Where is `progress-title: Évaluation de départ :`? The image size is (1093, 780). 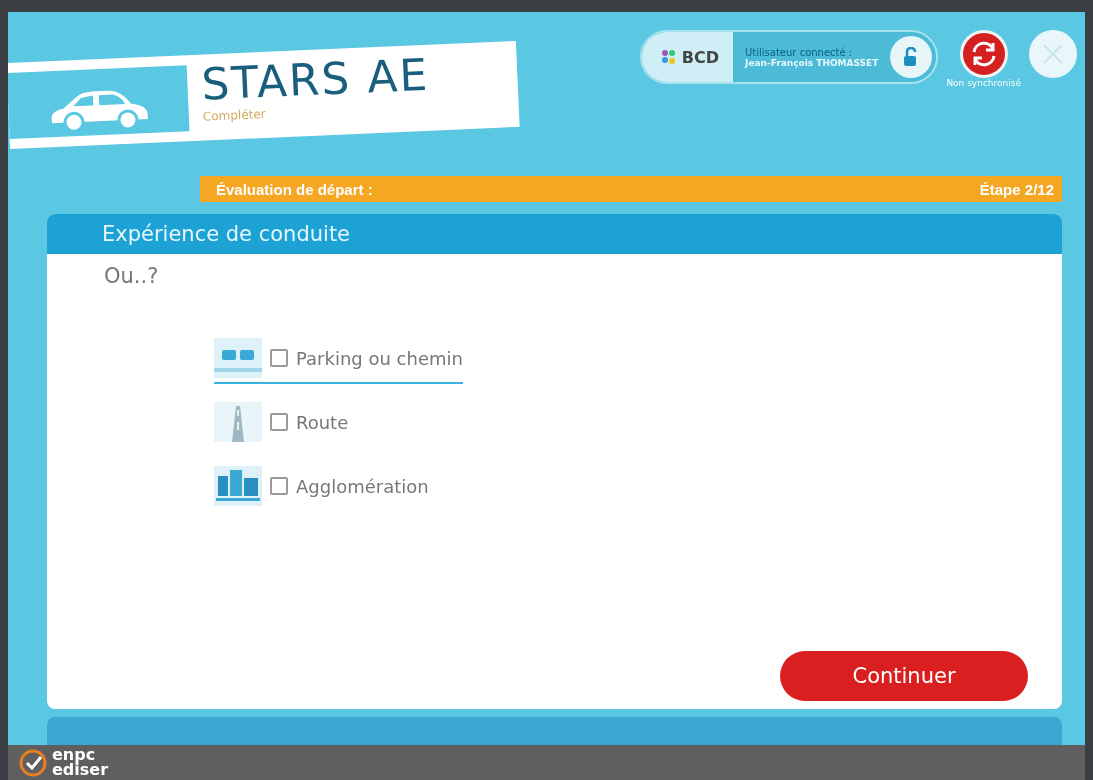 progress-title: Évaluation de départ : is located at coordinates (294, 189).